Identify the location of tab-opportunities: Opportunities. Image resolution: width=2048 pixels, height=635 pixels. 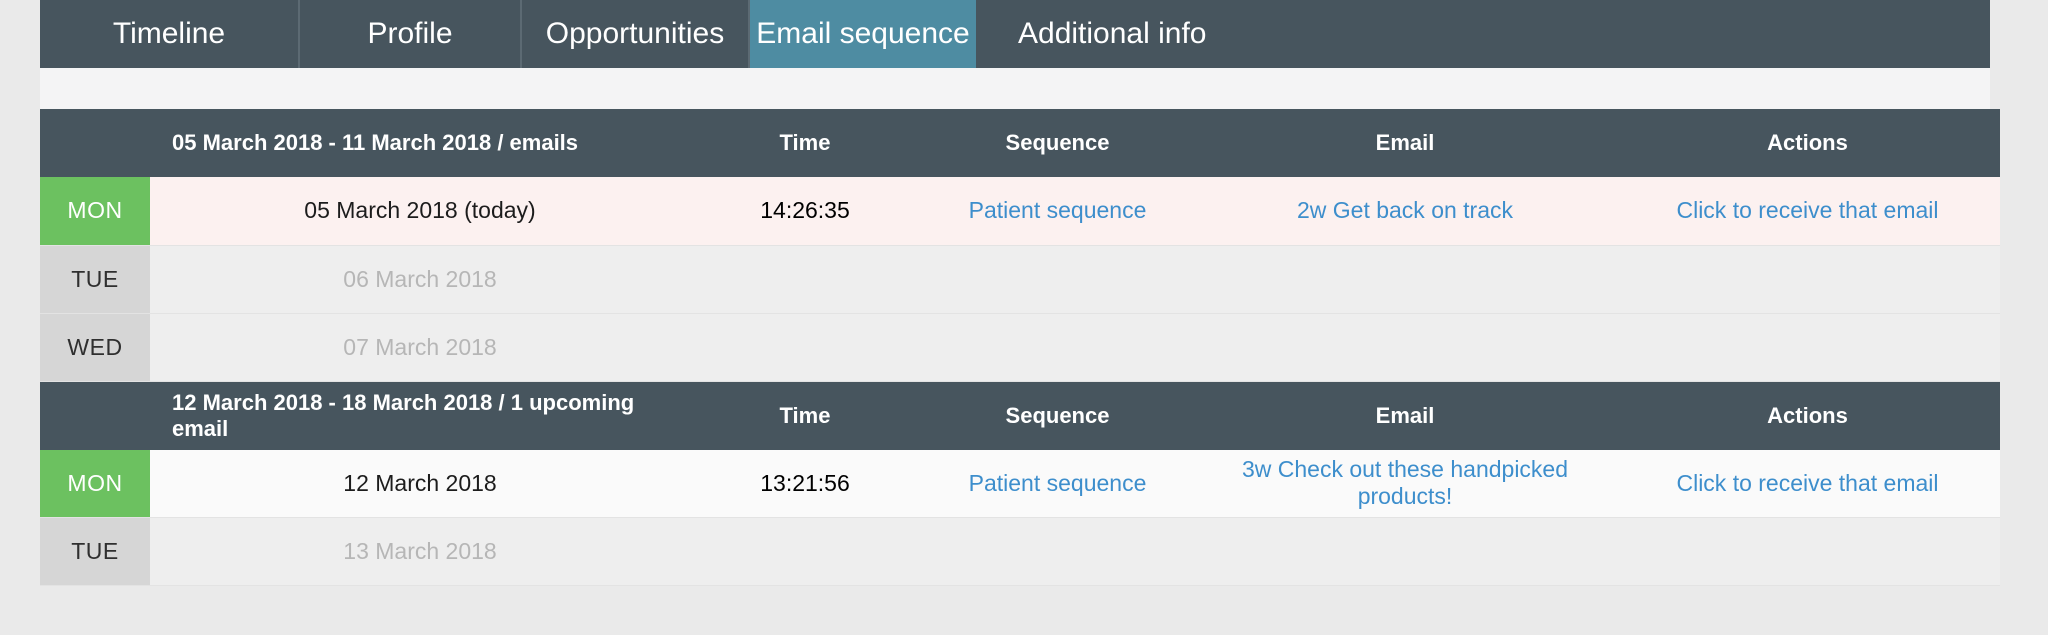
(636, 34).